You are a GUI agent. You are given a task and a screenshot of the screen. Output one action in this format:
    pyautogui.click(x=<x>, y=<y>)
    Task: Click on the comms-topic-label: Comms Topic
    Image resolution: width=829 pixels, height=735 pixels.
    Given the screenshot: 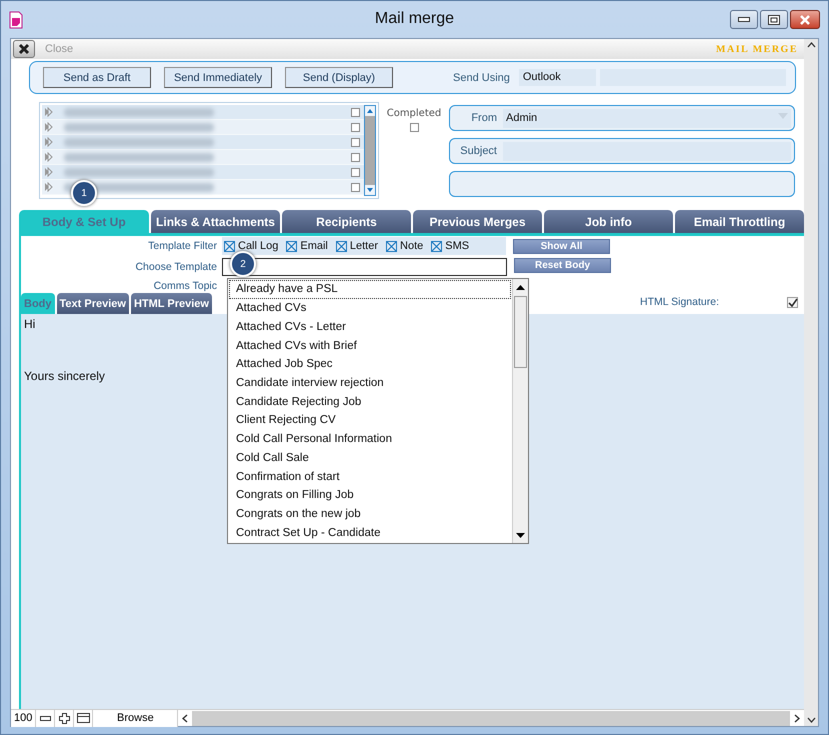 What is the action you would take?
    pyautogui.click(x=185, y=286)
    